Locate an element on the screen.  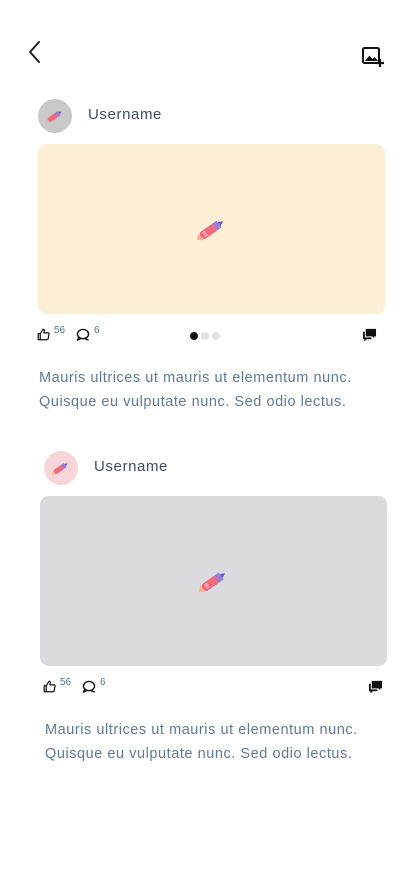
chevron-left-icon is located at coordinates (34, 52).